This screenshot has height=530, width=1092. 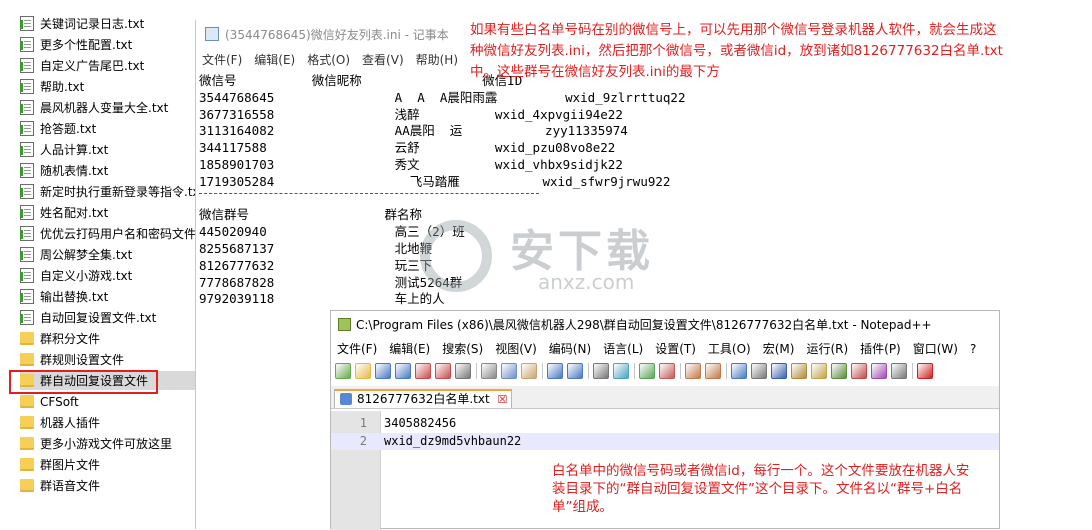 I want to click on eye-icon, so click(x=899, y=371).